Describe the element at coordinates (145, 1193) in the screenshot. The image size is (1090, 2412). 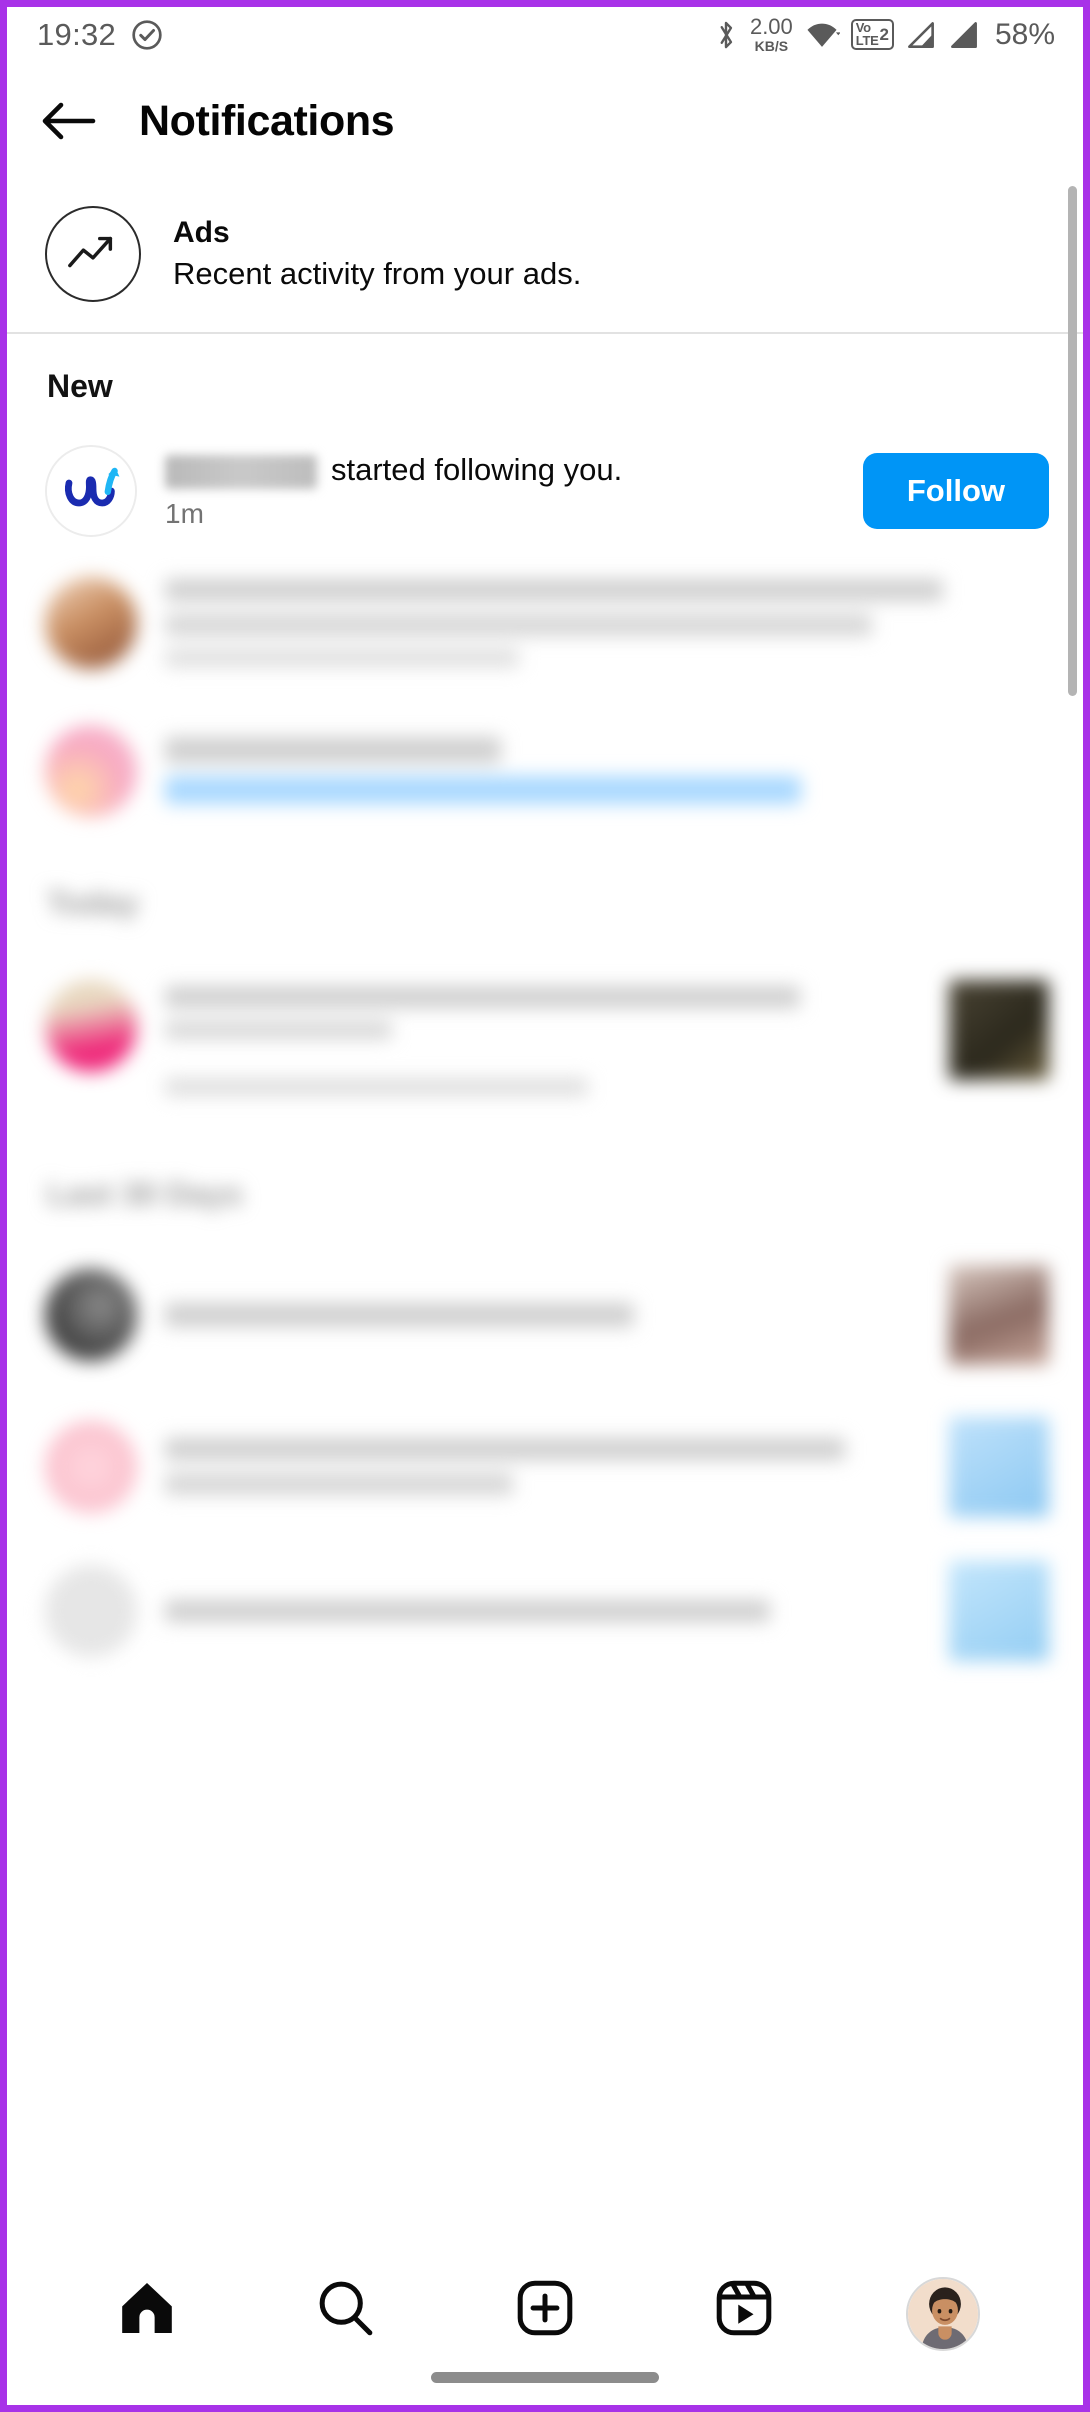
I see `section-header-last-30-days: Last 30 Days` at that location.